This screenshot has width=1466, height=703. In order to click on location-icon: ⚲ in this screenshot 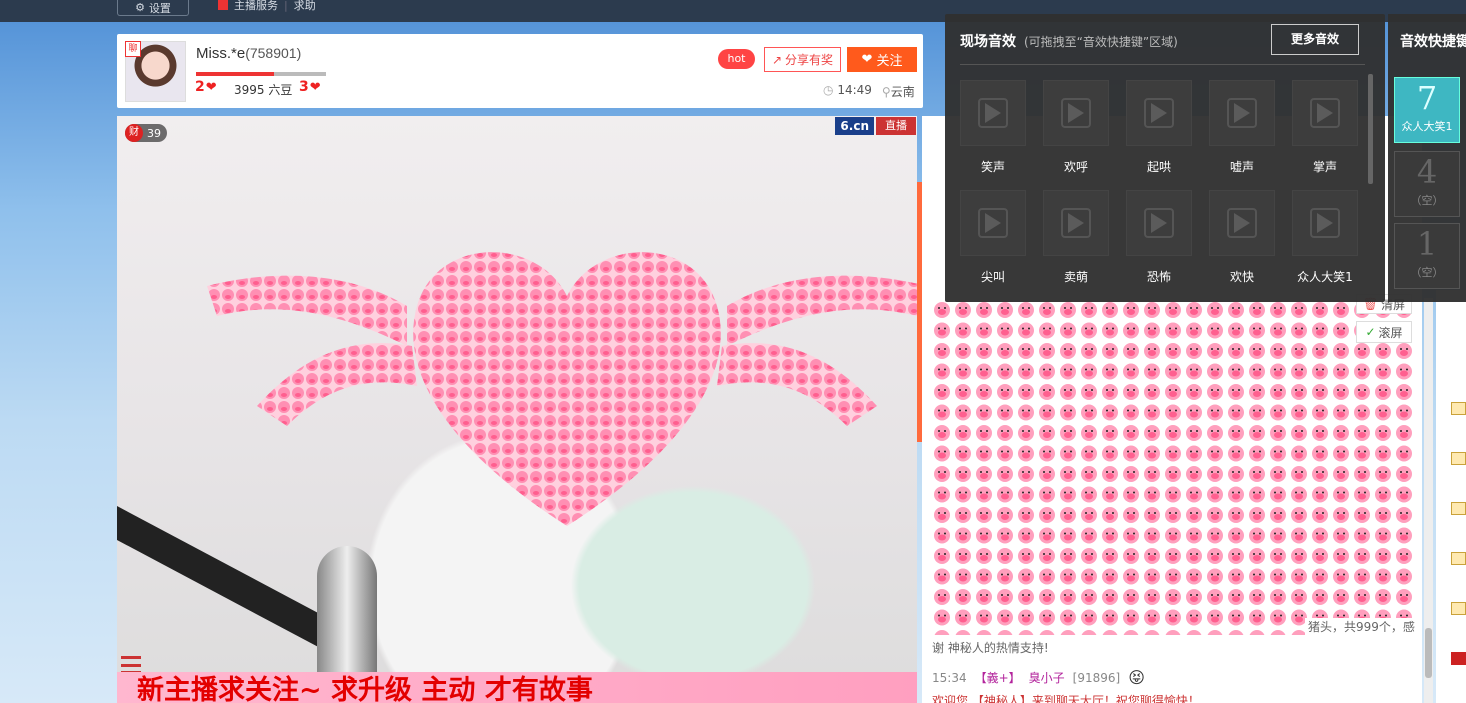, I will do `click(886, 92)`.